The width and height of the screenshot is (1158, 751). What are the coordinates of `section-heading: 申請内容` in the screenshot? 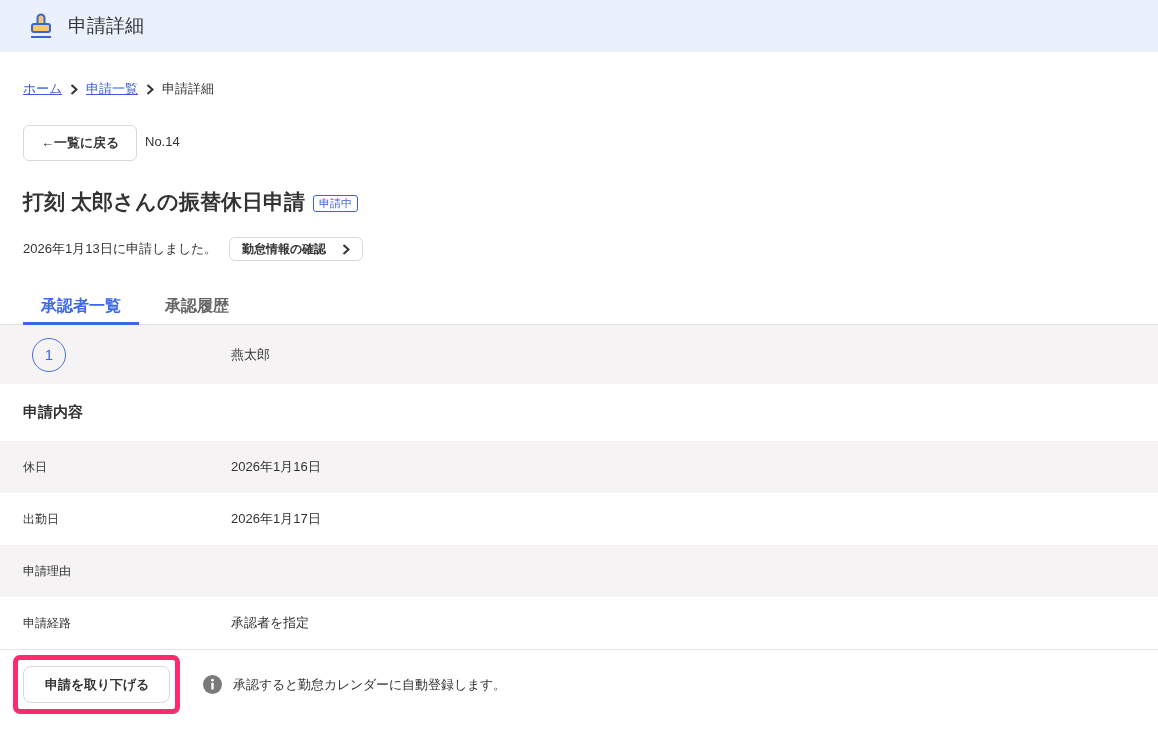 It's located at (53, 412).